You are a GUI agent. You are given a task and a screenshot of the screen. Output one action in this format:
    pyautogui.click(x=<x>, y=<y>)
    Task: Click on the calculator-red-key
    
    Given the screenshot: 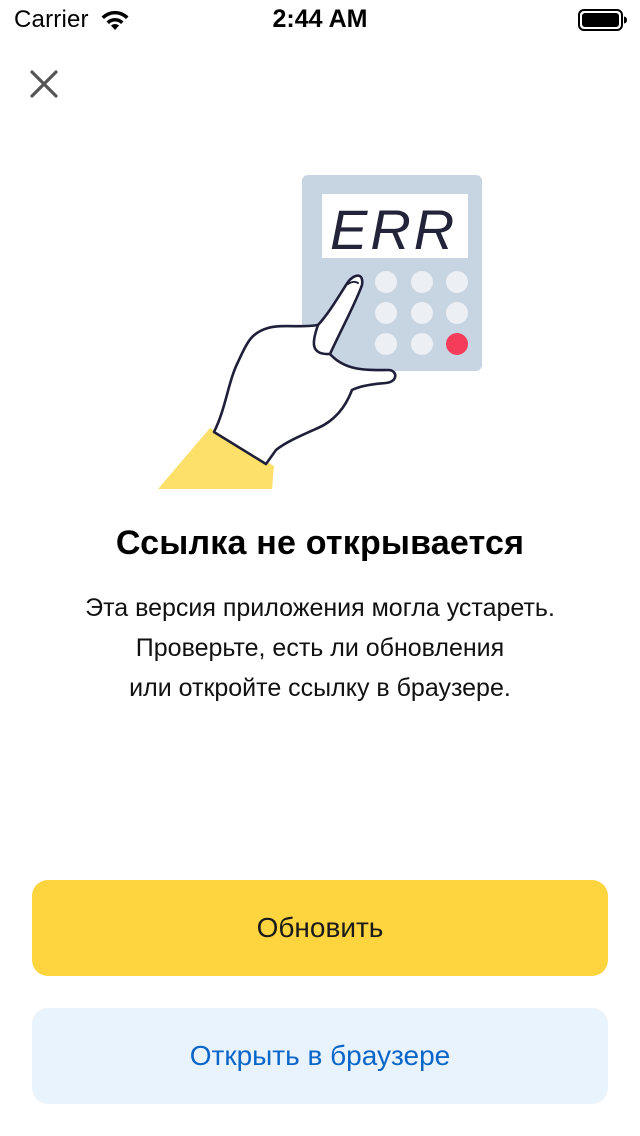 What is the action you would take?
    pyautogui.click(x=457, y=344)
    